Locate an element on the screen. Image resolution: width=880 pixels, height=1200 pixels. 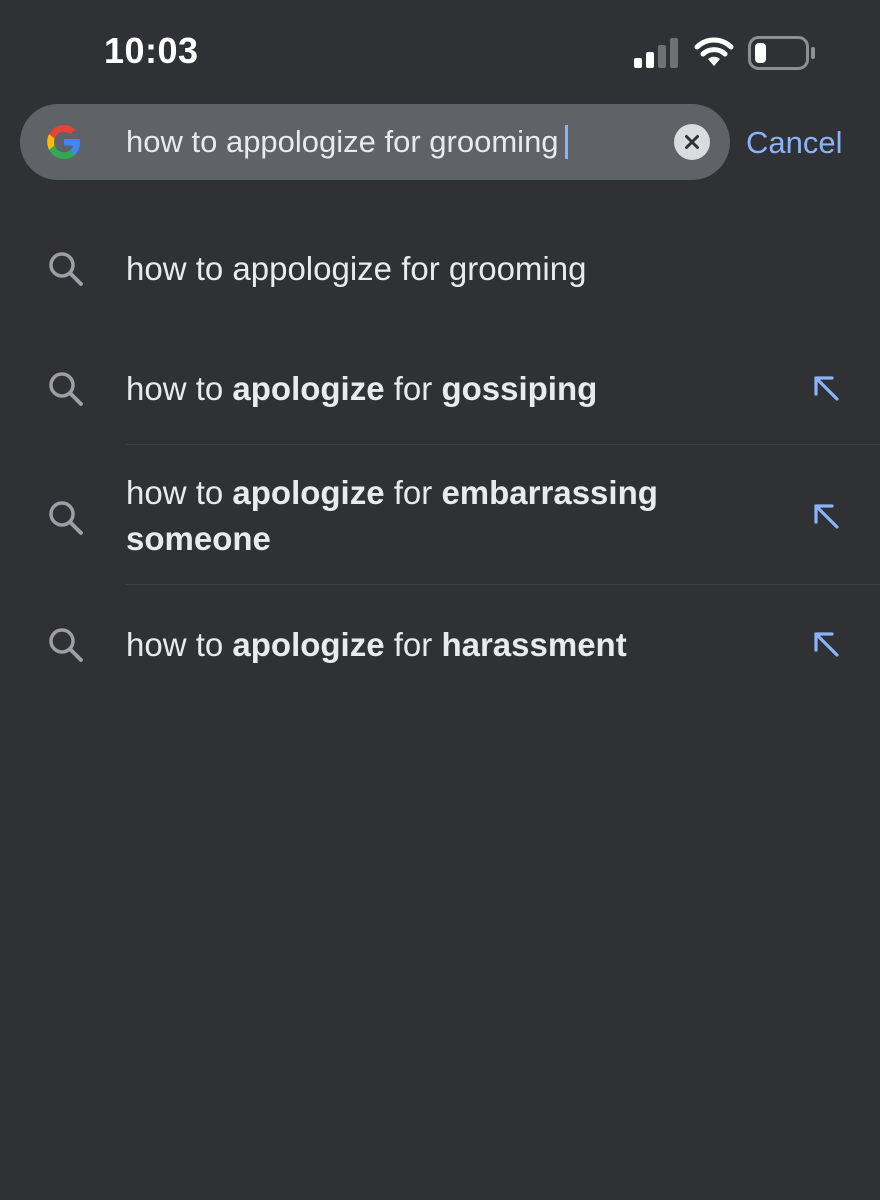
search-input: how to appologize for grooming is located at coordinates (347, 142).